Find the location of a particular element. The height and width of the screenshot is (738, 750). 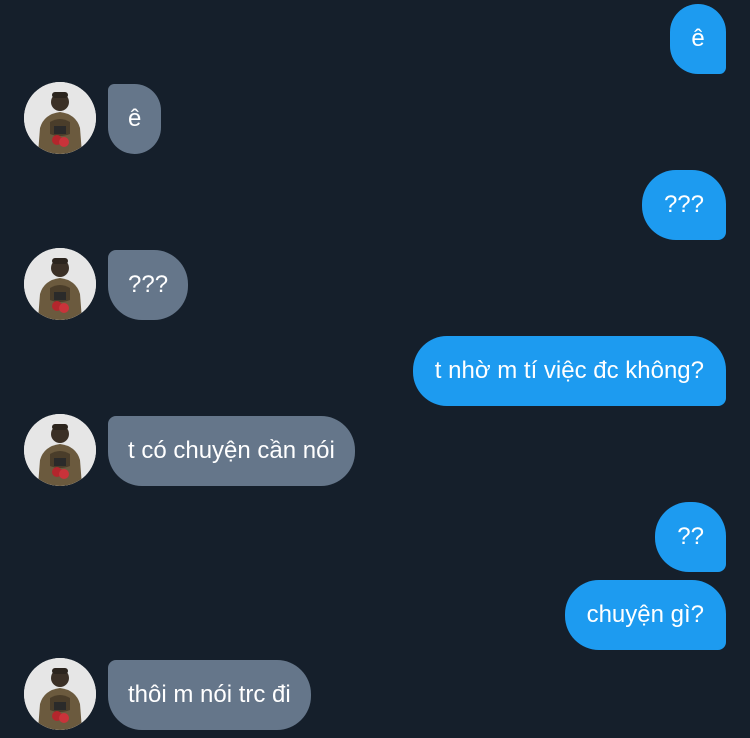

message-bubble-outgoing: ê is located at coordinates (698, 39).